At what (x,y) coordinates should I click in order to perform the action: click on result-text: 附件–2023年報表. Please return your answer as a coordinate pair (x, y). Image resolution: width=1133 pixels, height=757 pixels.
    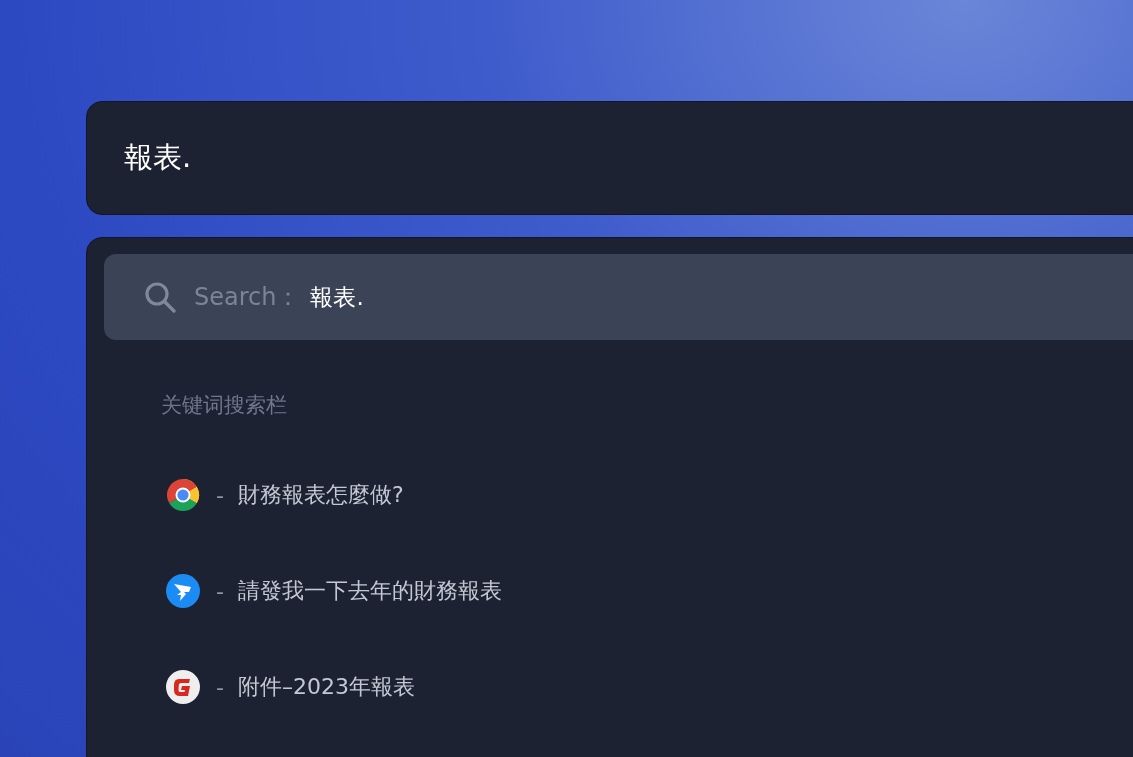
    Looking at the image, I should click on (326, 687).